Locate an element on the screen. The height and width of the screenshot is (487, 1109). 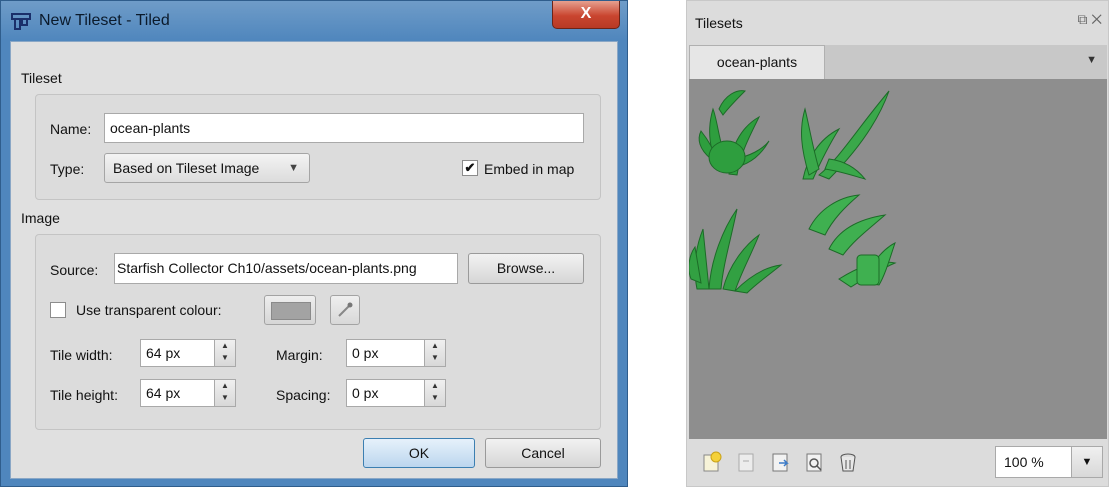
tile-height-label: Tile height: is located at coordinates (84, 395).